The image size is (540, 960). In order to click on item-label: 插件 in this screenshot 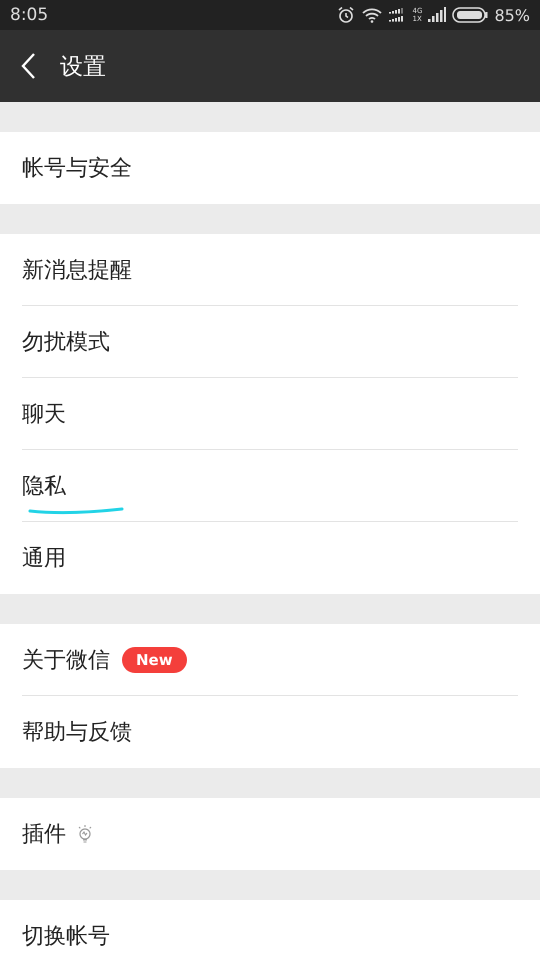, I will do `click(44, 834)`.